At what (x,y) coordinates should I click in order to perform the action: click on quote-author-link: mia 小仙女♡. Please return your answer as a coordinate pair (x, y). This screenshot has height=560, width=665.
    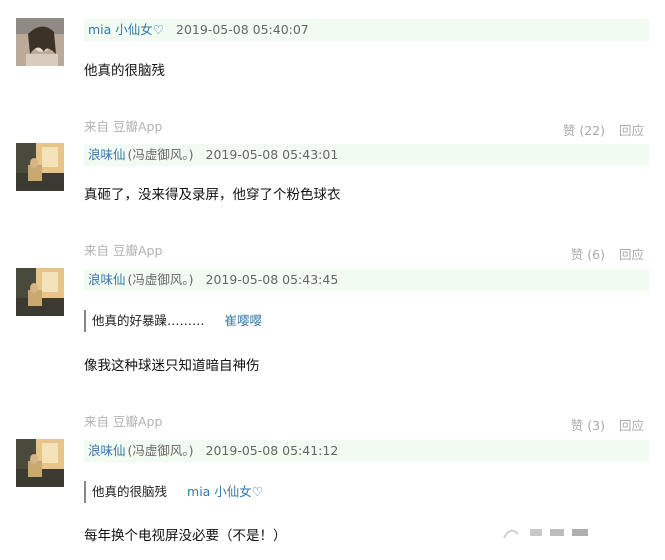
    Looking at the image, I should click on (225, 491).